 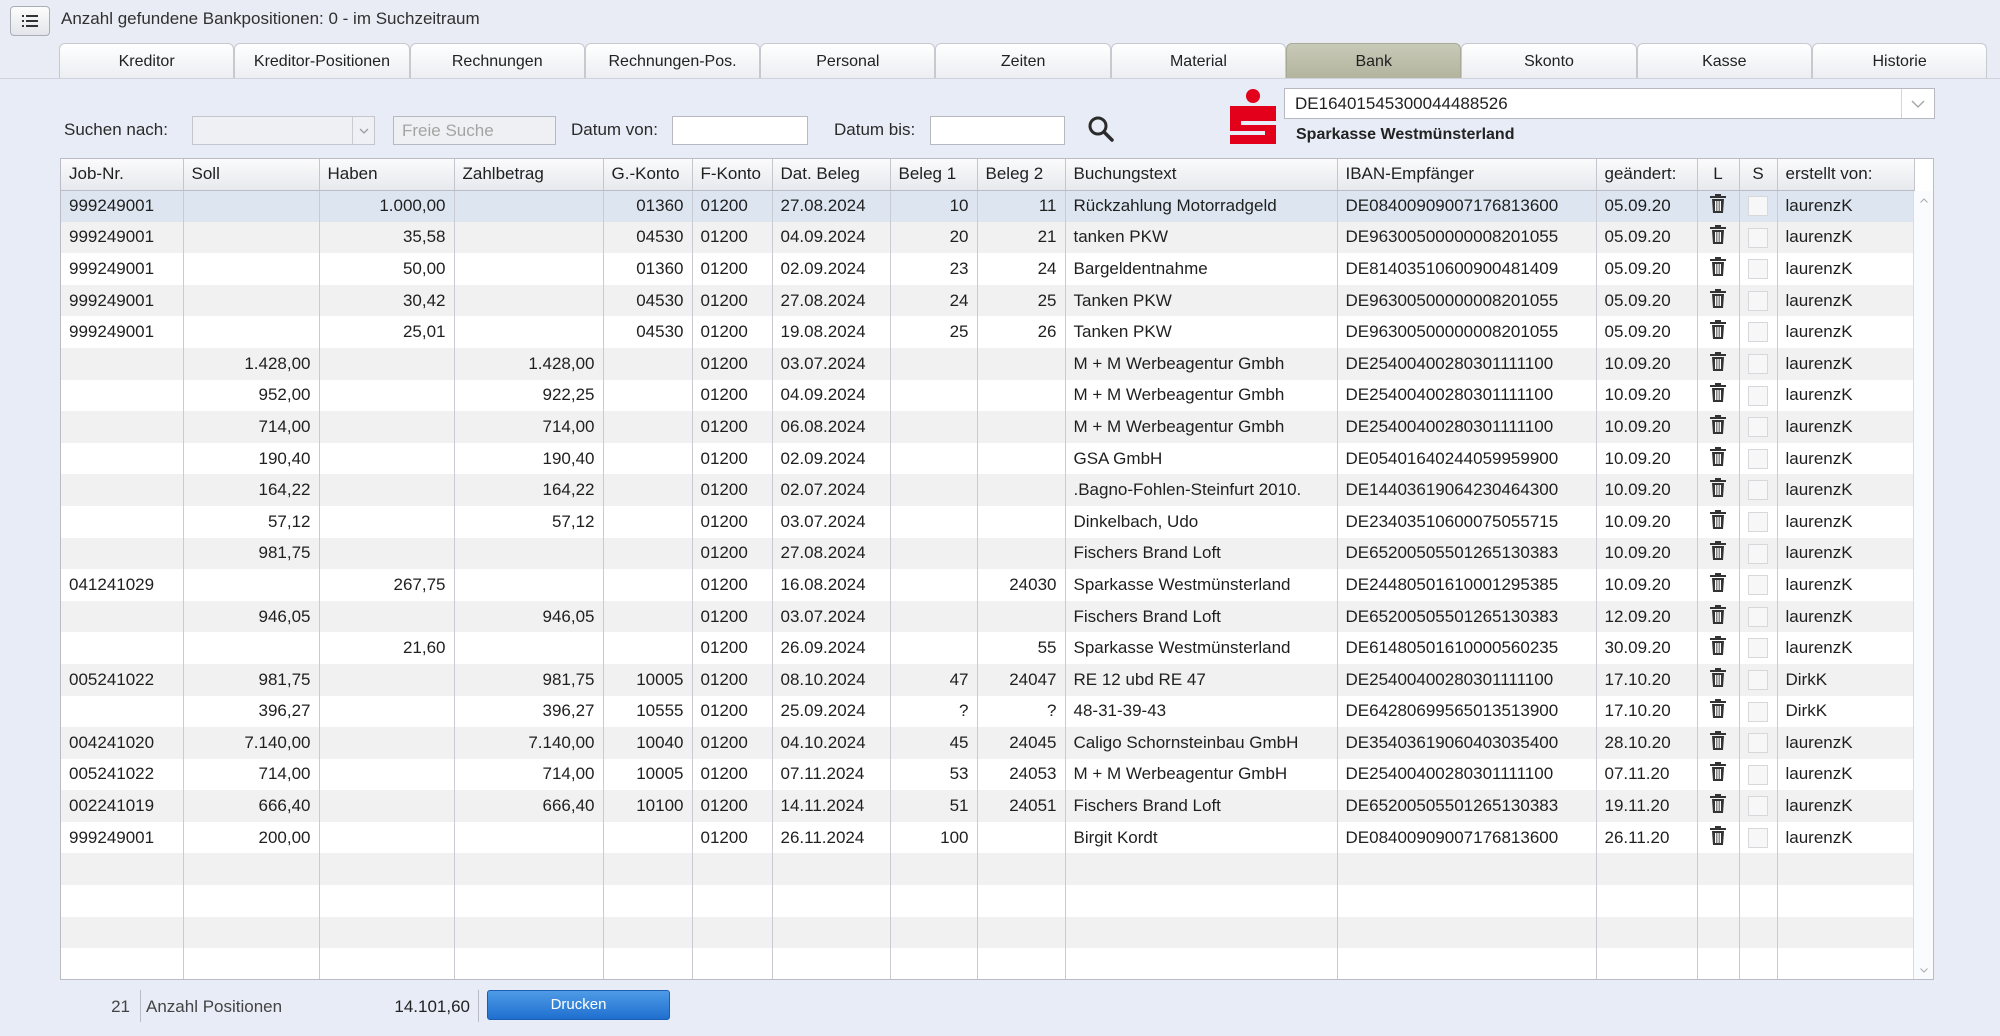 I want to click on tab-kreditor: Kreditor, so click(x=147, y=60).